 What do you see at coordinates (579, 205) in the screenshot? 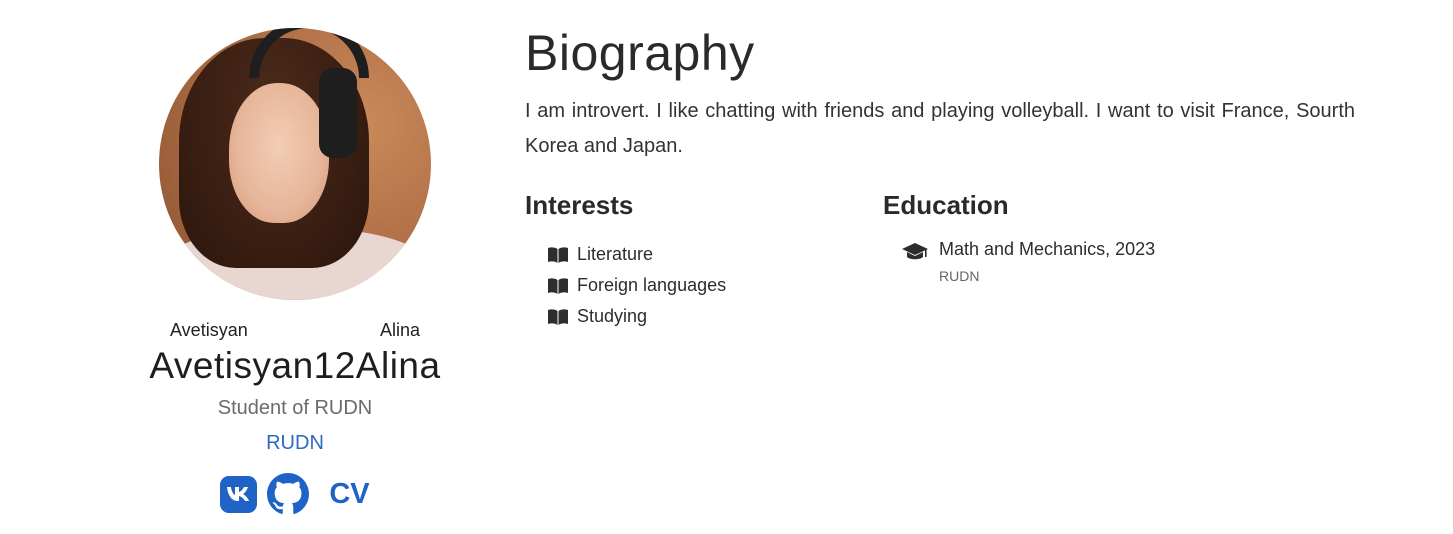
I see `interests-title: Interests` at bounding box center [579, 205].